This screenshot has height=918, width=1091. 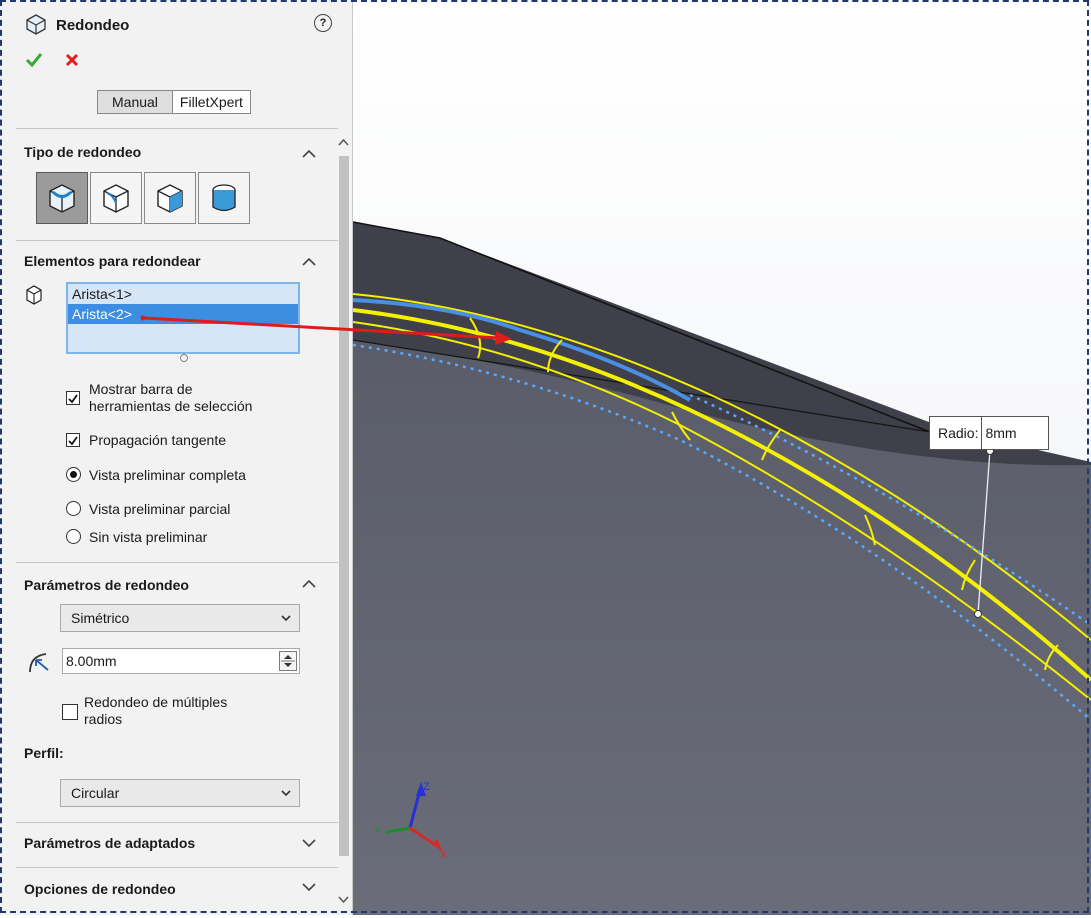 What do you see at coordinates (322, 328) in the screenshot?
I see `annotation-arrow` at bounding box center [322, 328].